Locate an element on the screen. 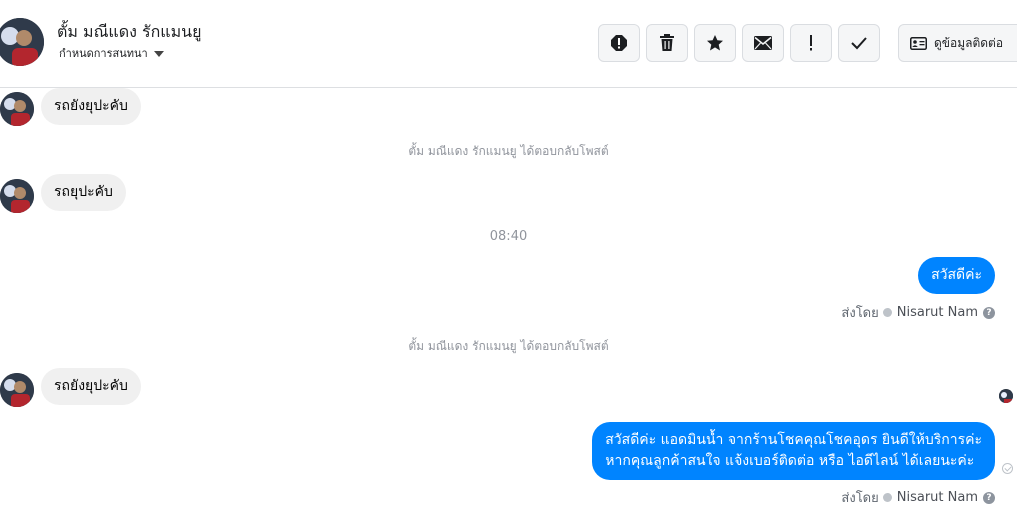  message-timestamp: 08:40 is located at coordinates (508, 236).